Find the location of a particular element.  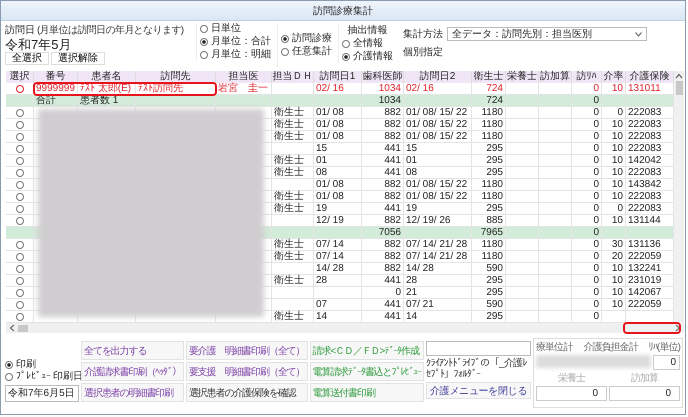

column-header: 介率 is located at coordinates (614, 77).